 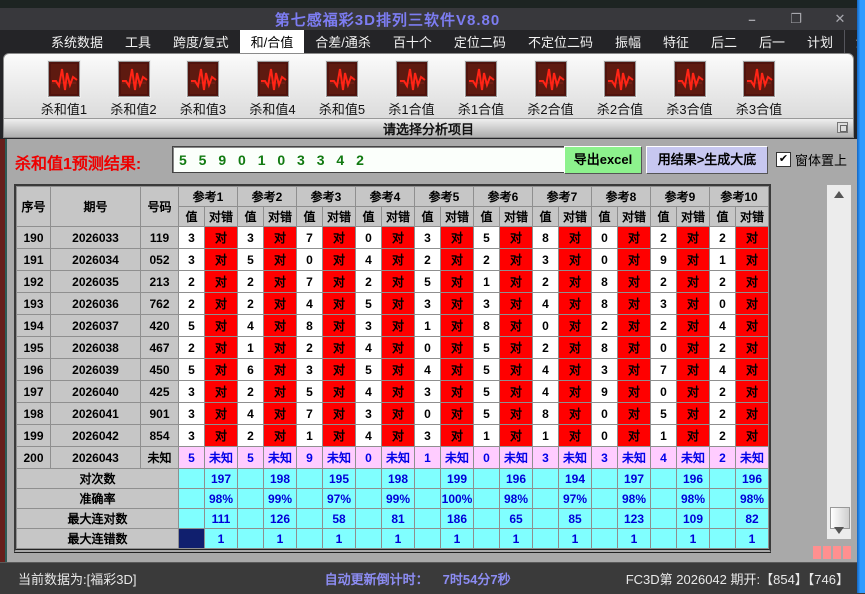 What do you see at coordinates (707, 160) in the screenshot?
I see `generate-base-button: 用结果>生成大底` at bounding box center [707, 160].